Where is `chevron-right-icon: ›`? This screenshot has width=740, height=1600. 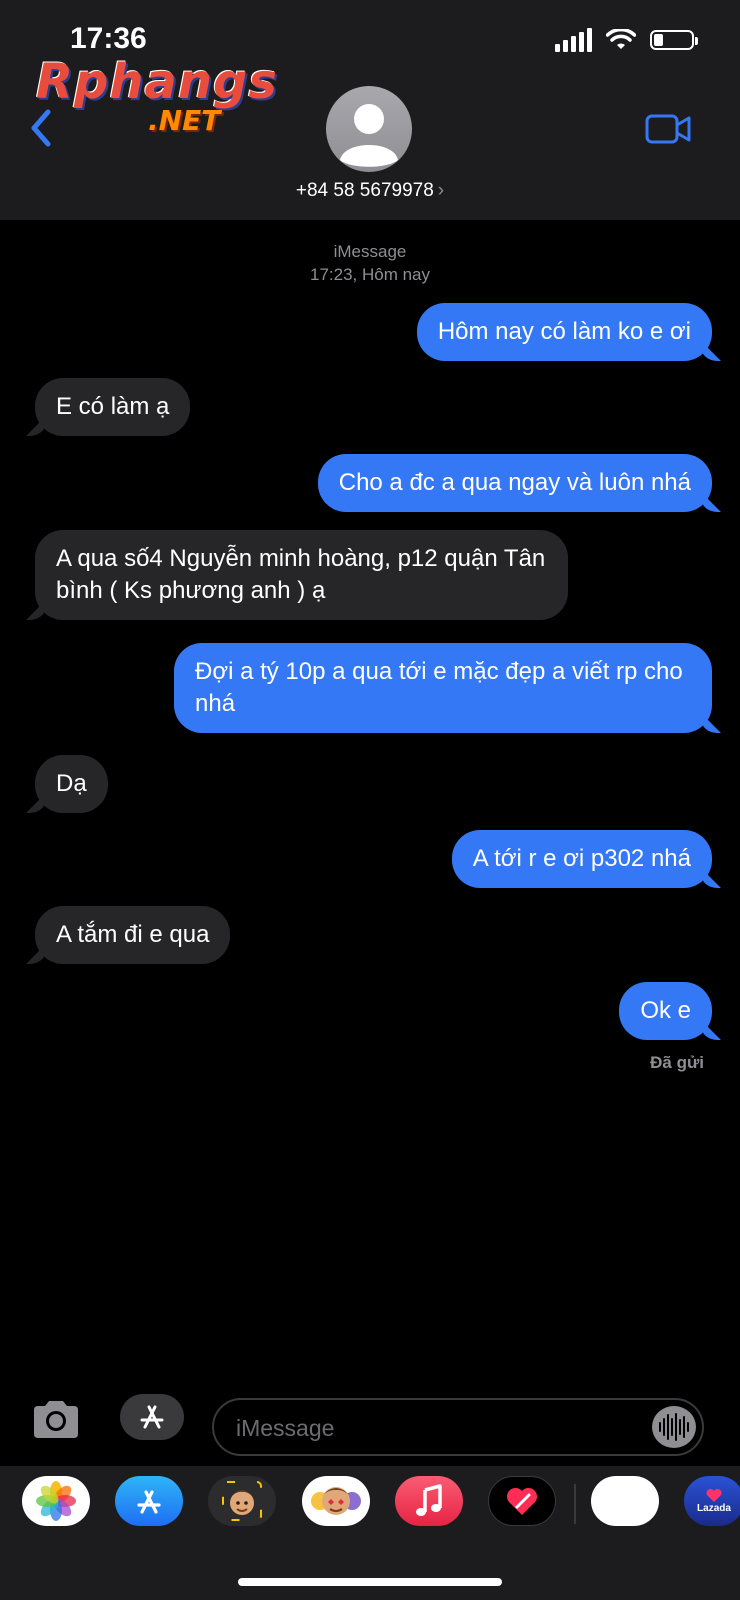
chevron-right-icon: › is located at coordinates (441, 190).